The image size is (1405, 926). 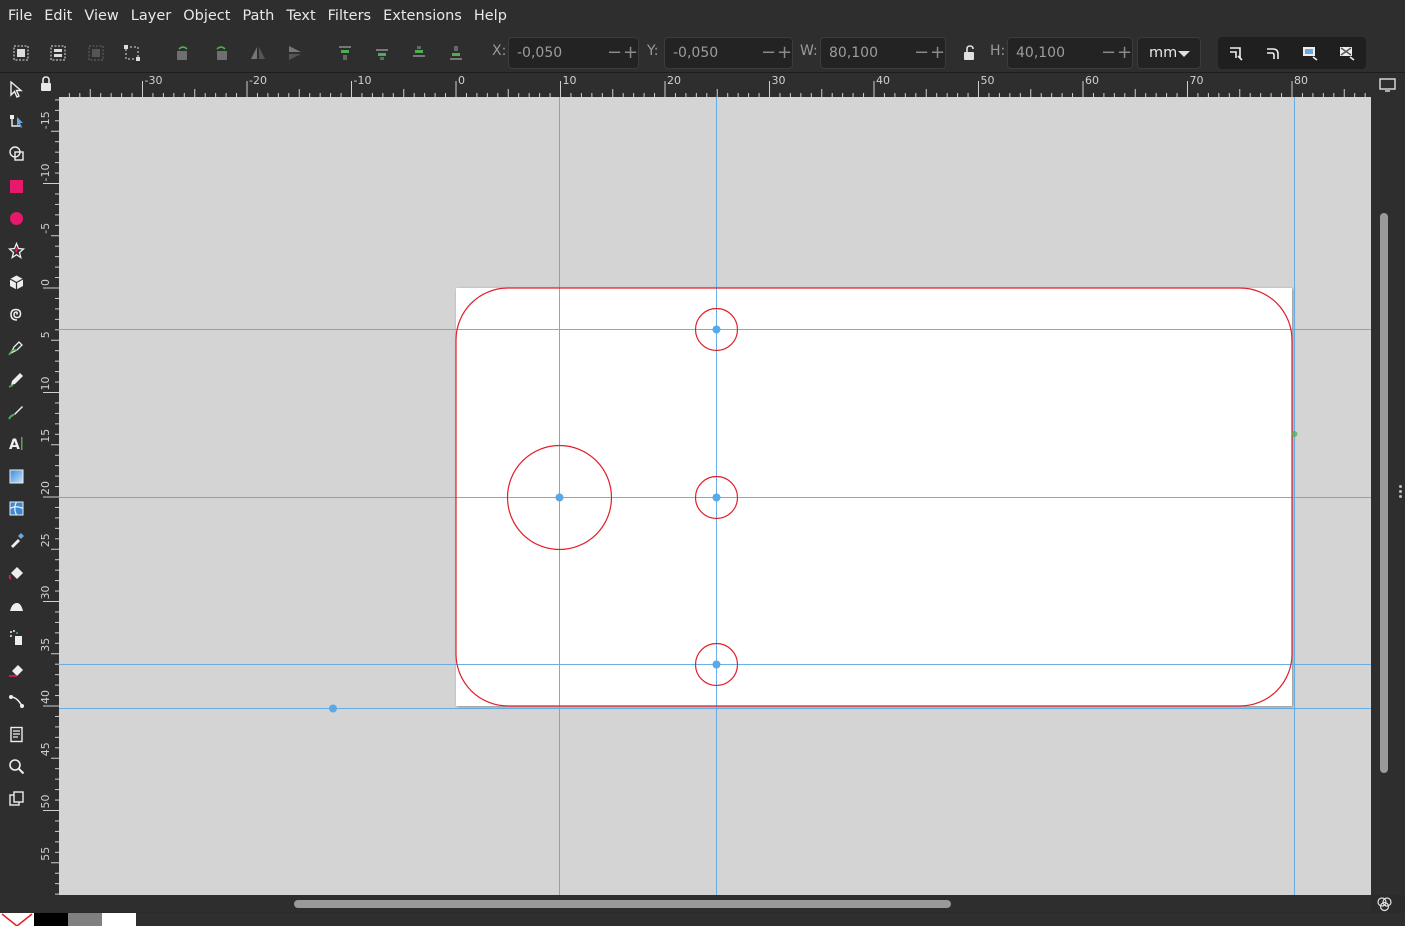 What do you see at coordinates (16, 669) in the screenshot?
I see `eraser-icon` at bounding box center [16, 669].